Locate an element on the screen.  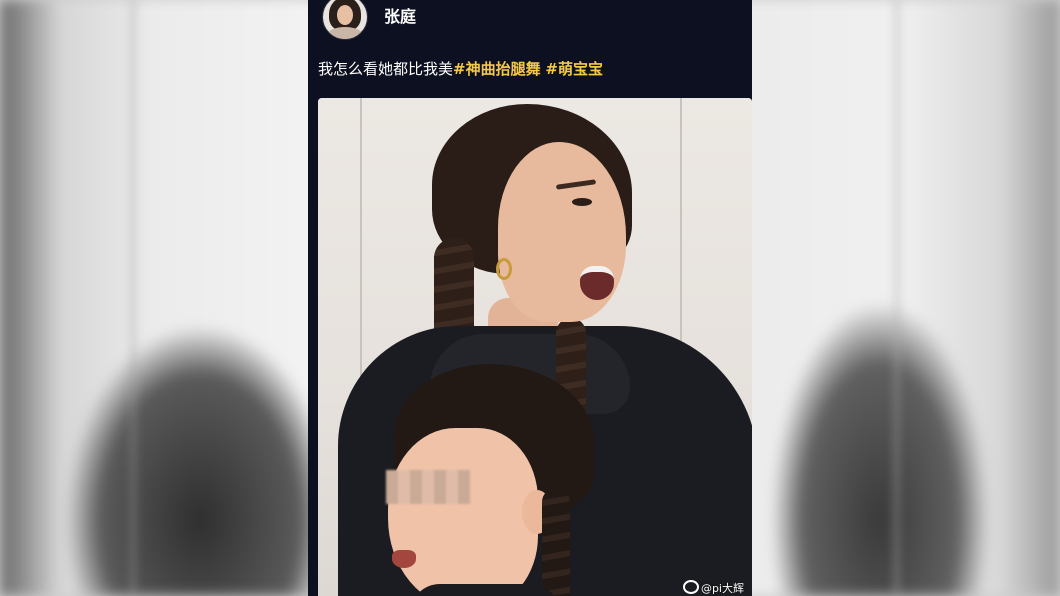
weibo-logo-icon is located at coordinates (690, 587).